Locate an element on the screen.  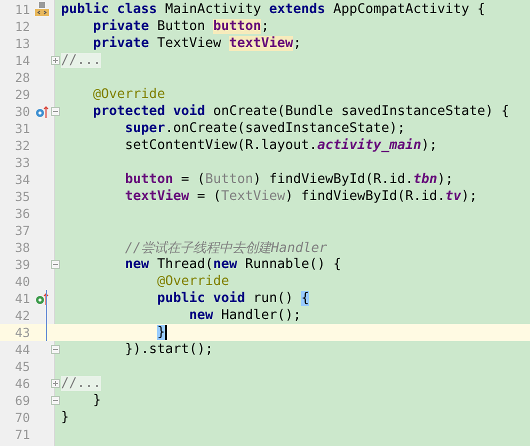
line-number: 14 is located at coordinates (22, 60).